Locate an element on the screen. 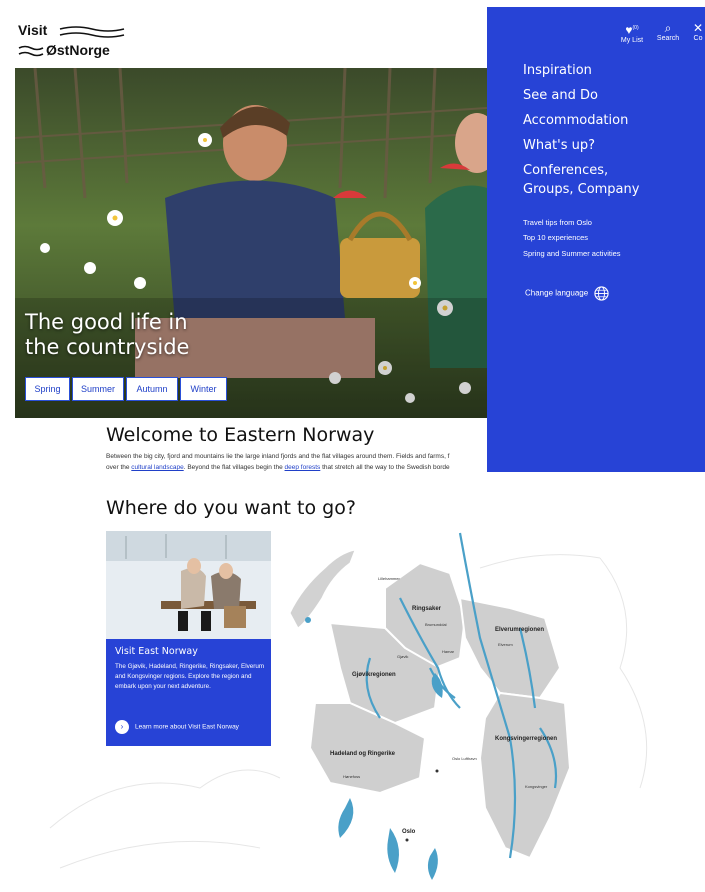  chevron-right-icon: › is located at coordinates (122, 727).